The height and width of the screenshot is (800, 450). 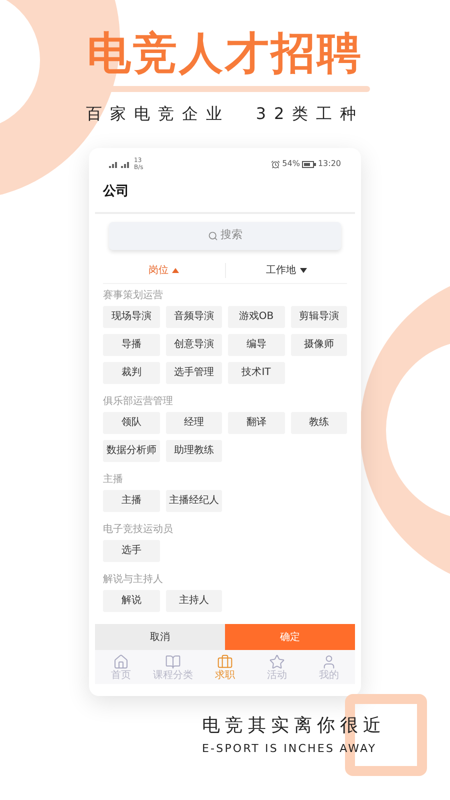 I want to click on job-tag: 编导, so click(x=256, y=345).